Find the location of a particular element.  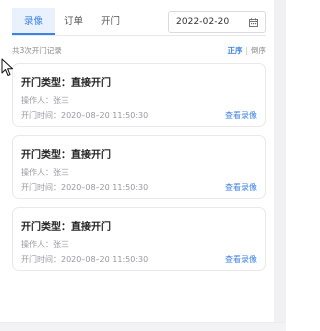

bottom-strip is located at coordinates (143, 326).